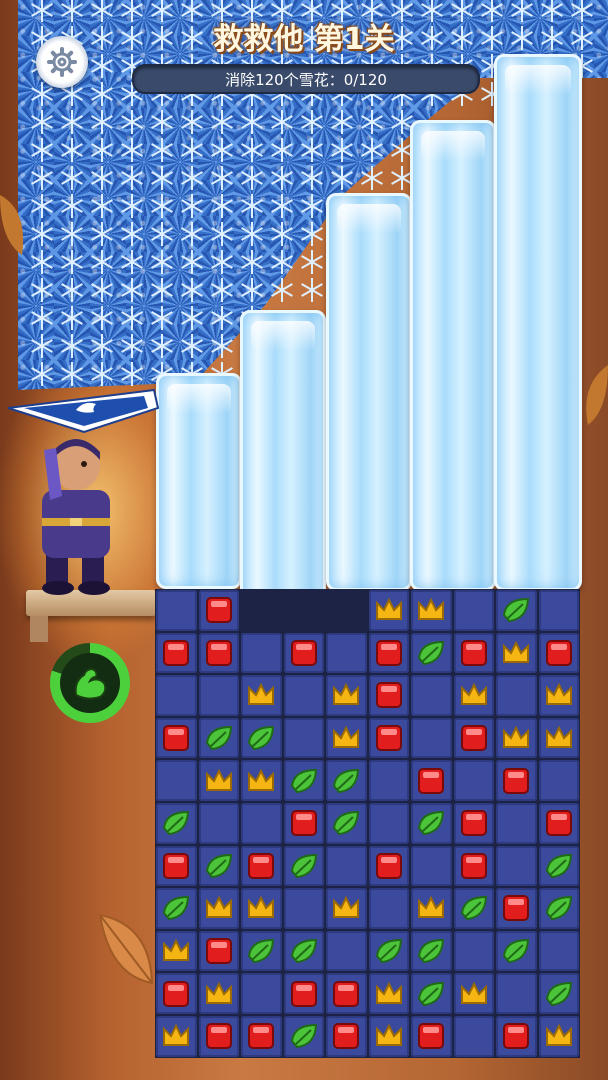 This screenshot has width=608, height=1080. I want to click on settings-button, so click(62, 62).